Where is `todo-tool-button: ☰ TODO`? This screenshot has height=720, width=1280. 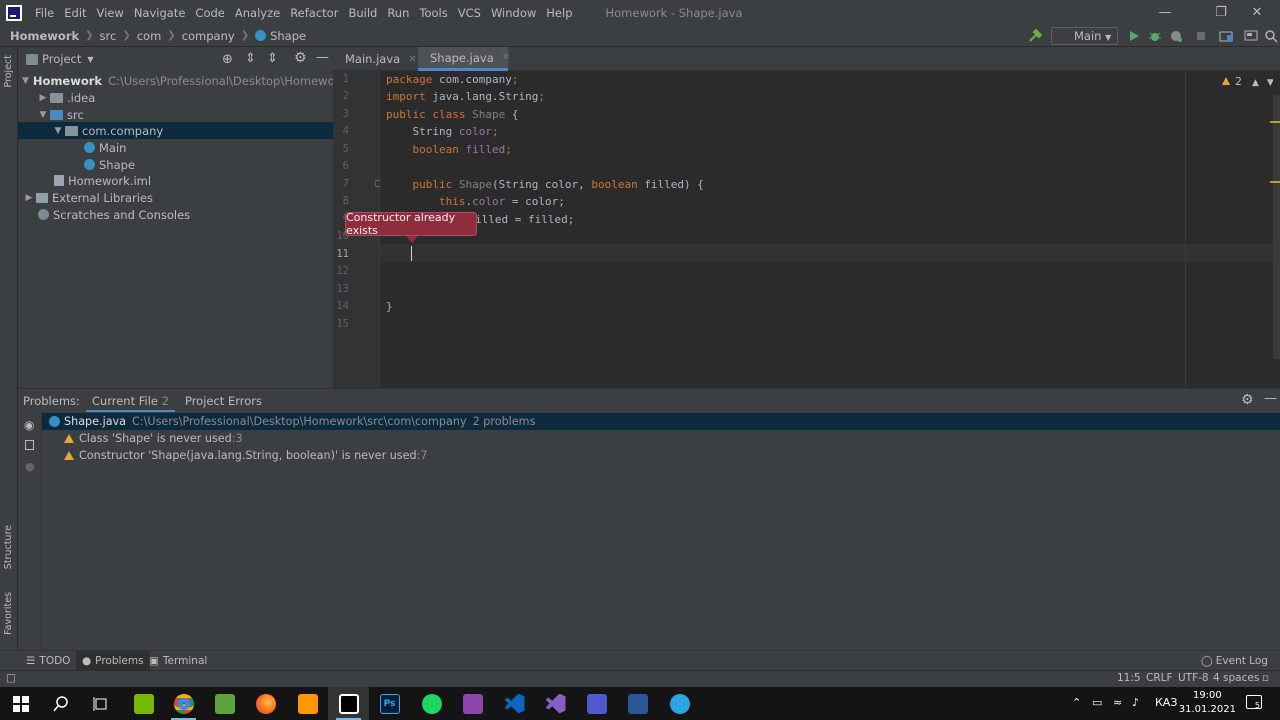 todo-tool-button: ☰ TODO is located at coordinates (48, 661).